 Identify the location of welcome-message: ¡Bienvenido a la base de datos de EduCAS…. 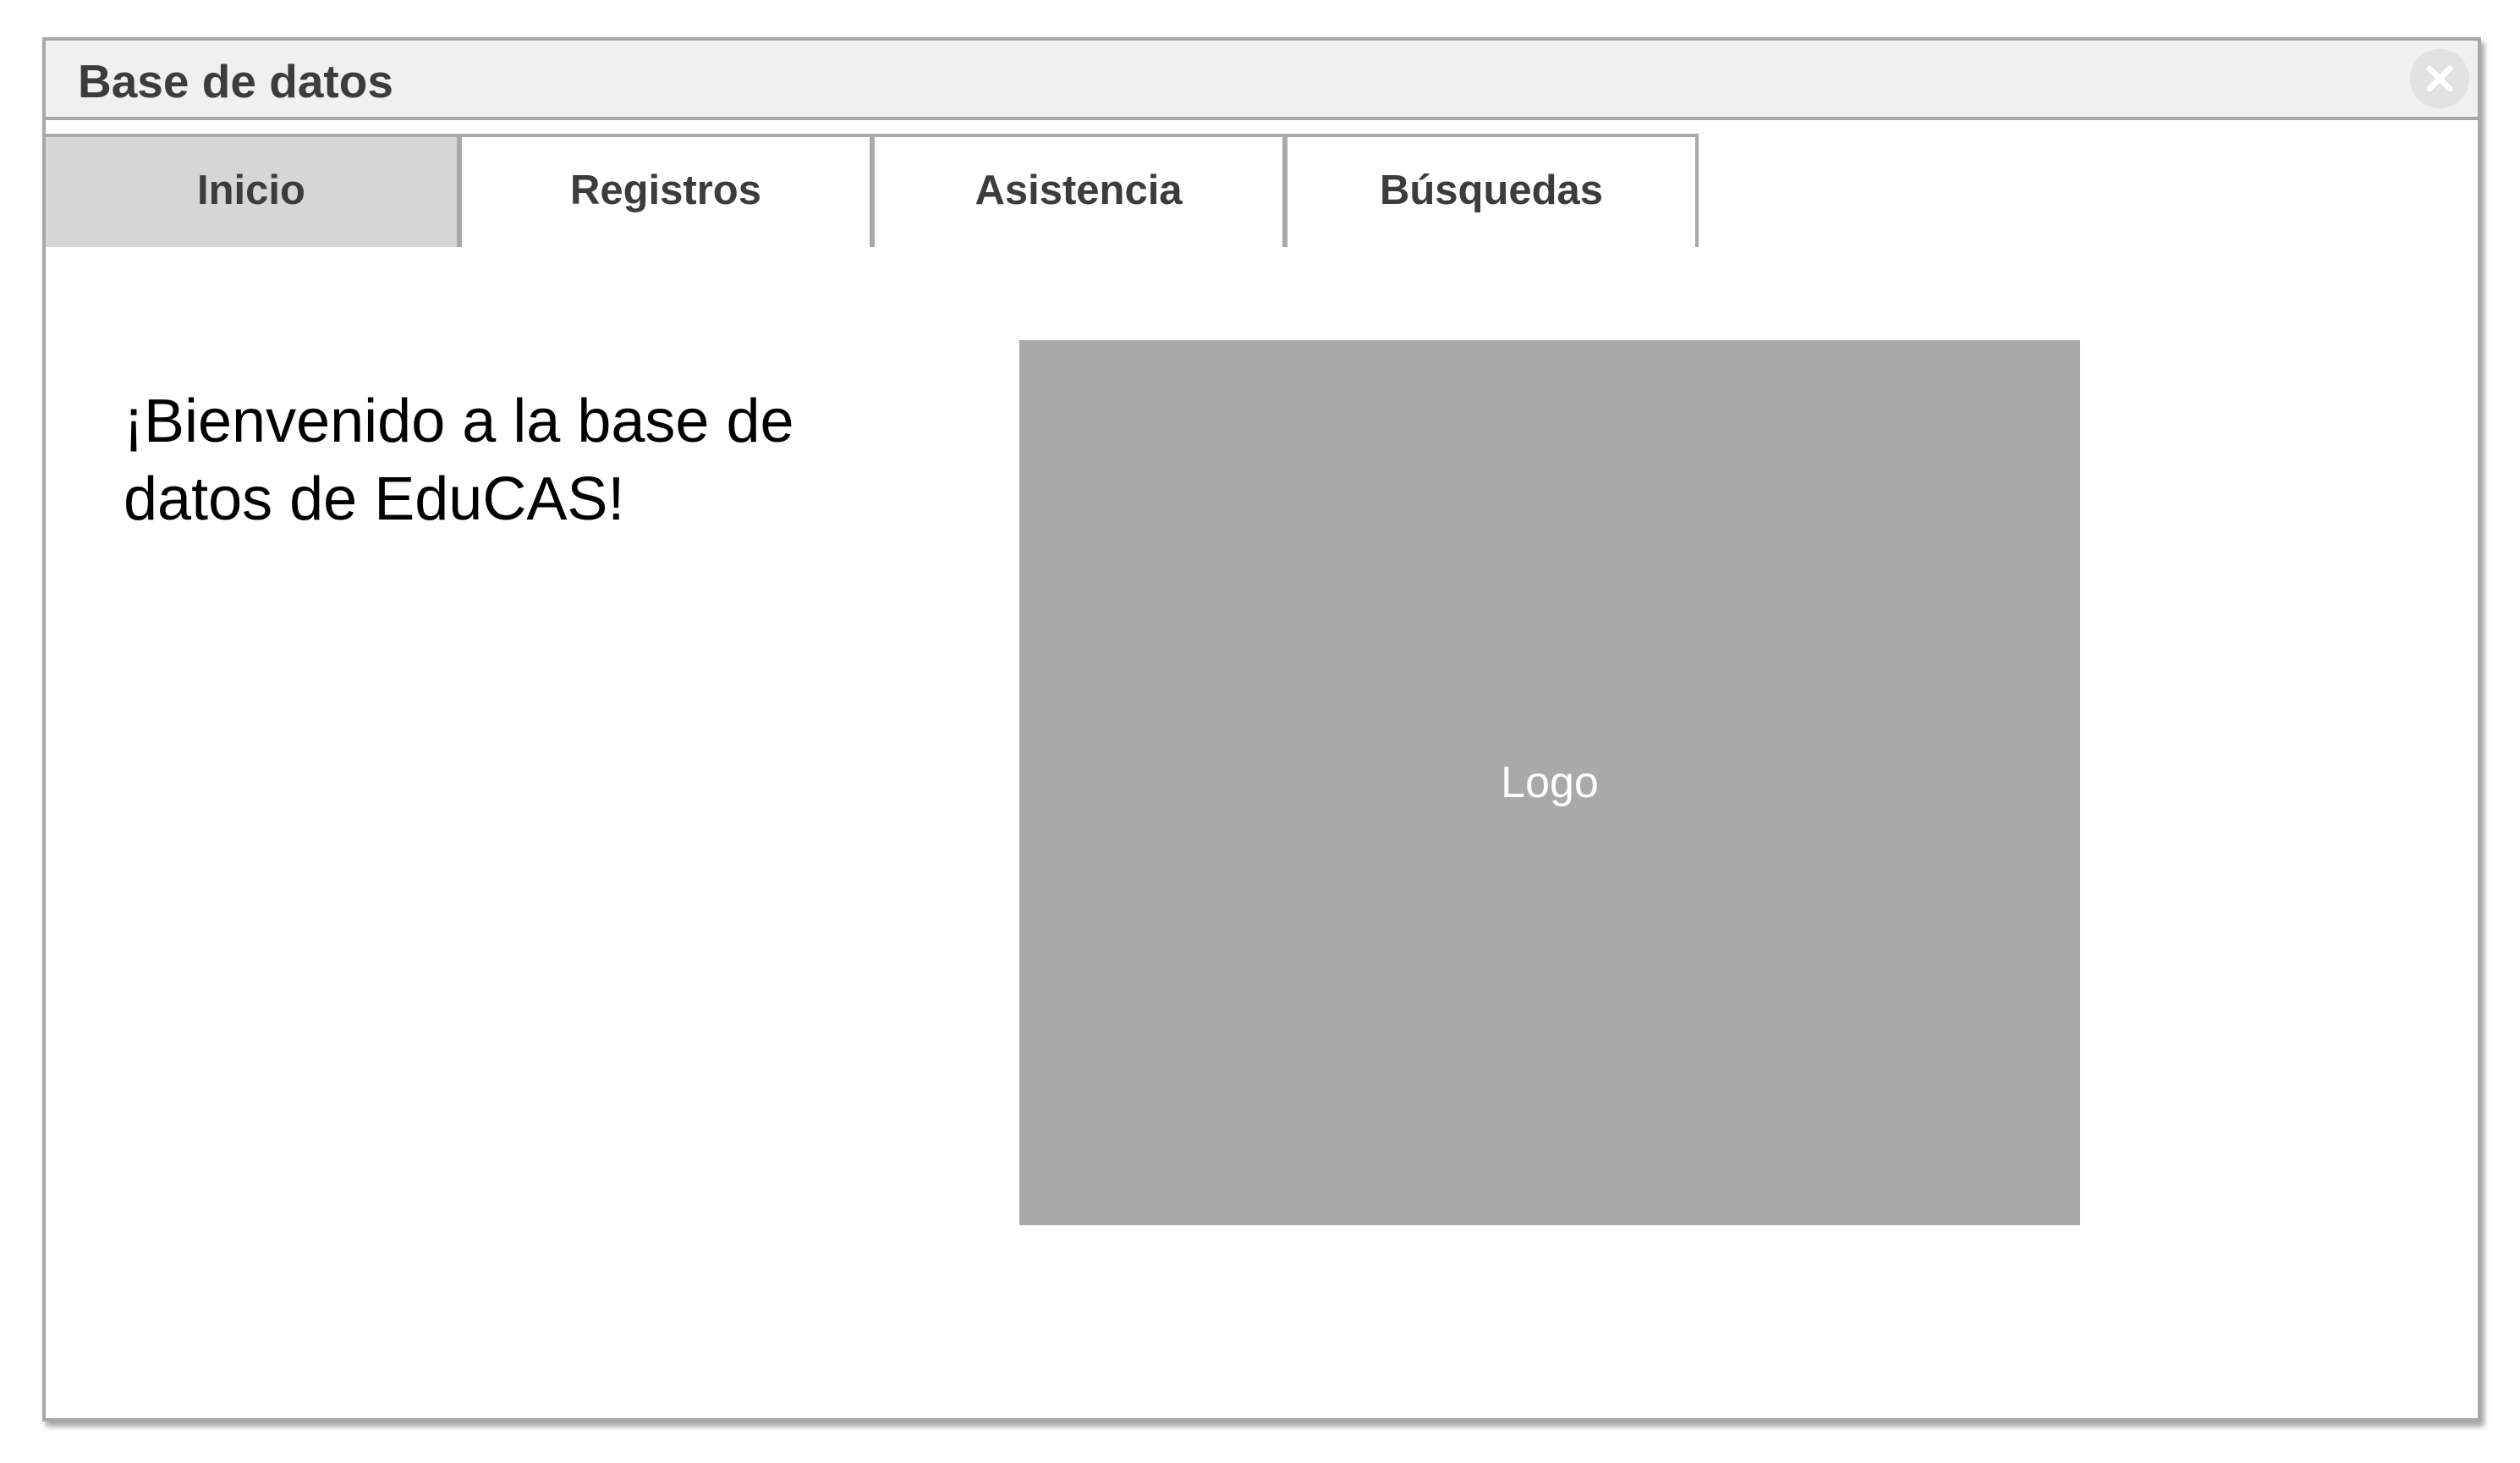
(459, 460).